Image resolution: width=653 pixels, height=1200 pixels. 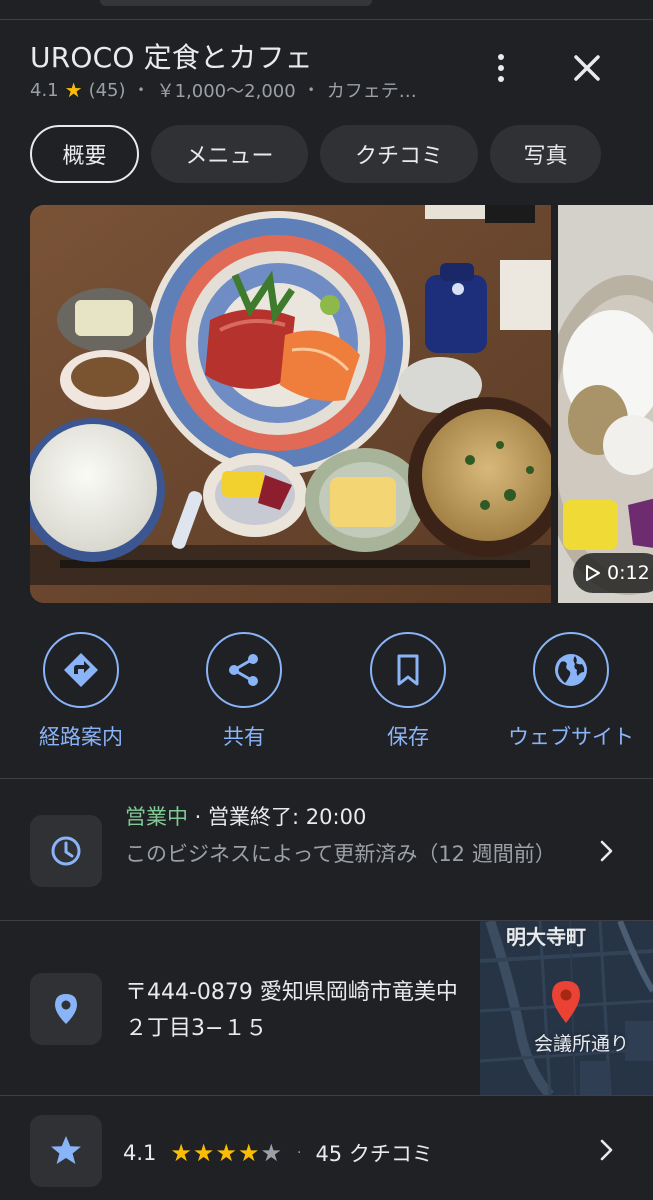 I want to click on rating-value: 4.1, so click(x=44, y=90).